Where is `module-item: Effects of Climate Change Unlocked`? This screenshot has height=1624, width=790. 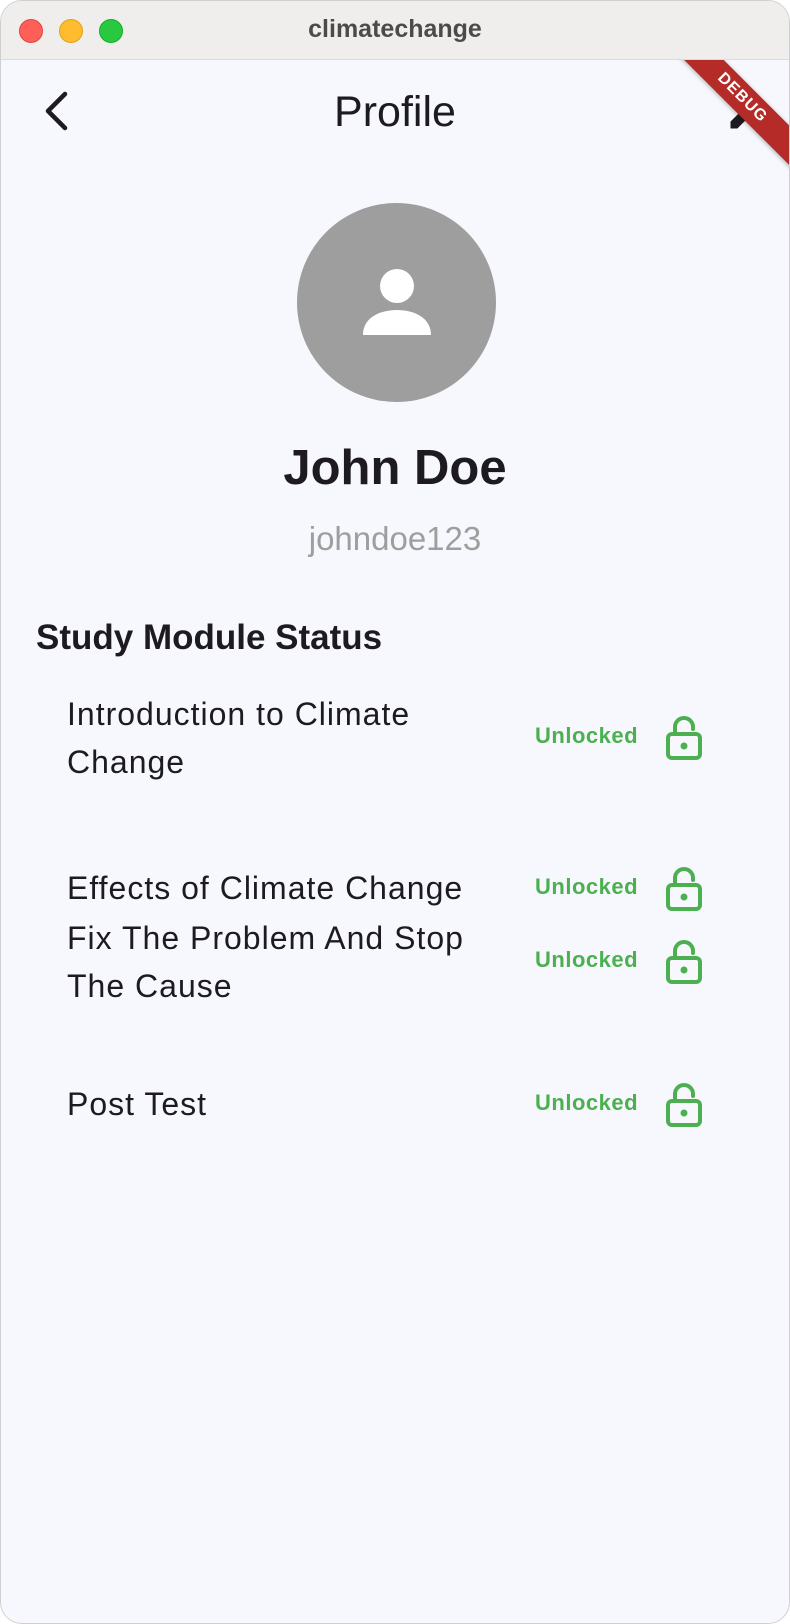 module-item: Effects of Climate Change Unlocked is located at coordinates (397, 888).